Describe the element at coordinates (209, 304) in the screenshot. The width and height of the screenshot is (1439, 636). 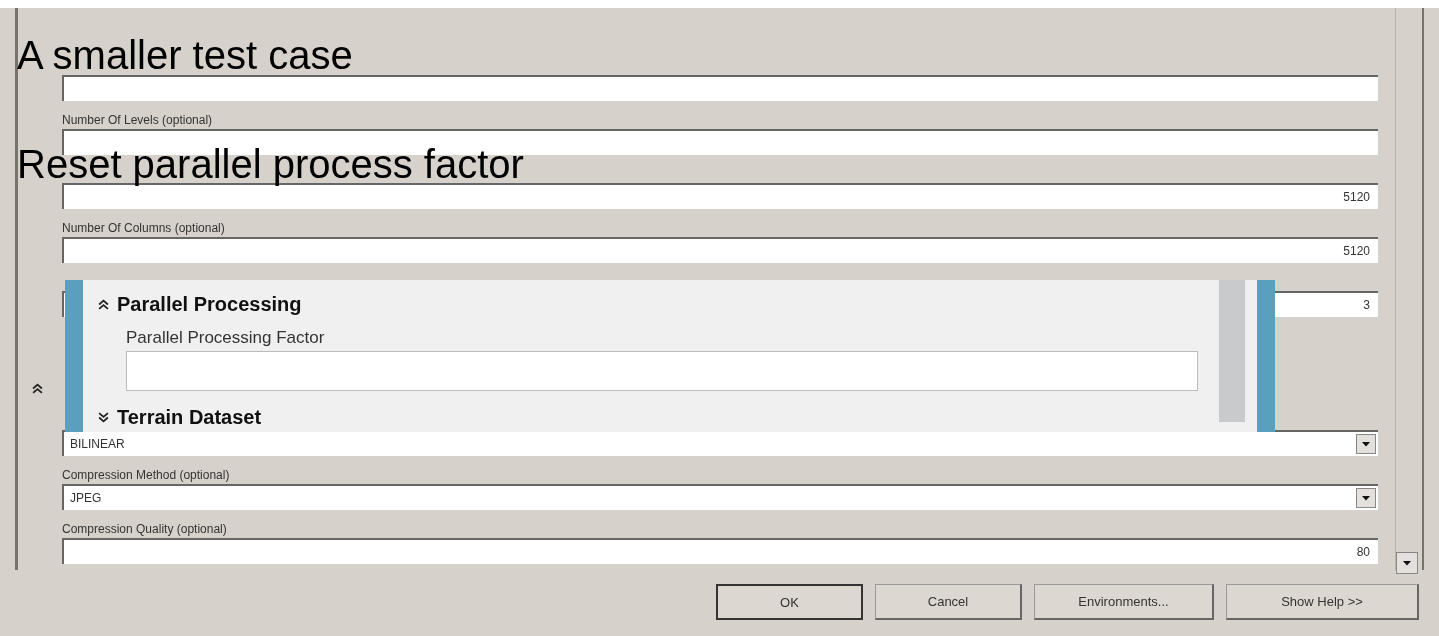
I see `section-title: Parallel Processing` at that location.